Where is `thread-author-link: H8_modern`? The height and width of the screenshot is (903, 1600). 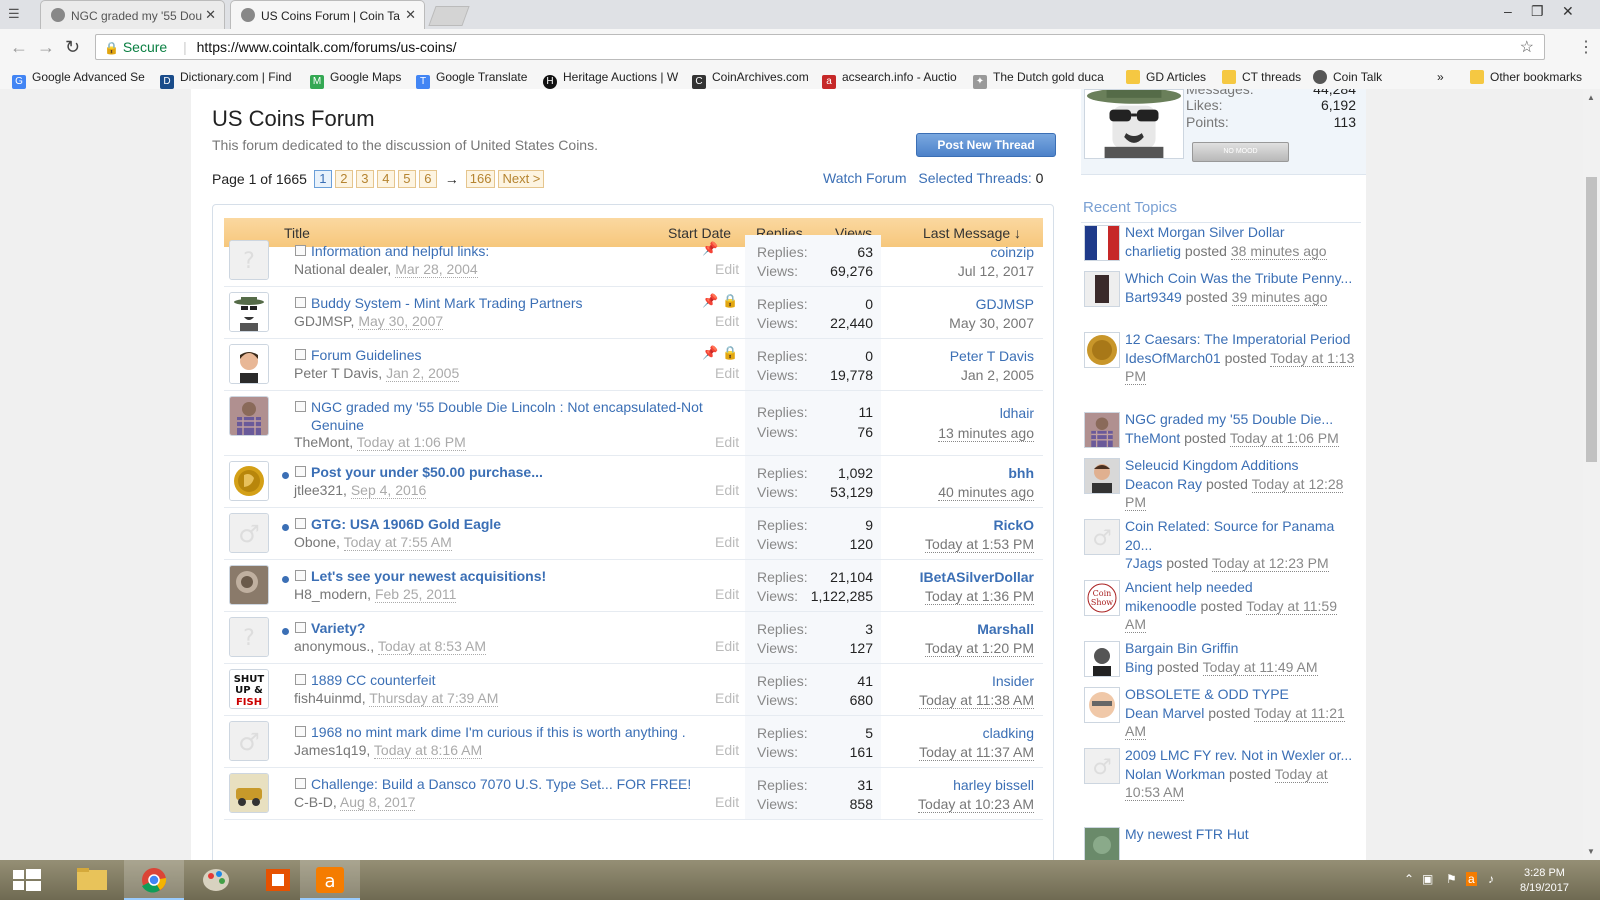 thread-author-link: H8_modern is located at coordinates (330, 594).